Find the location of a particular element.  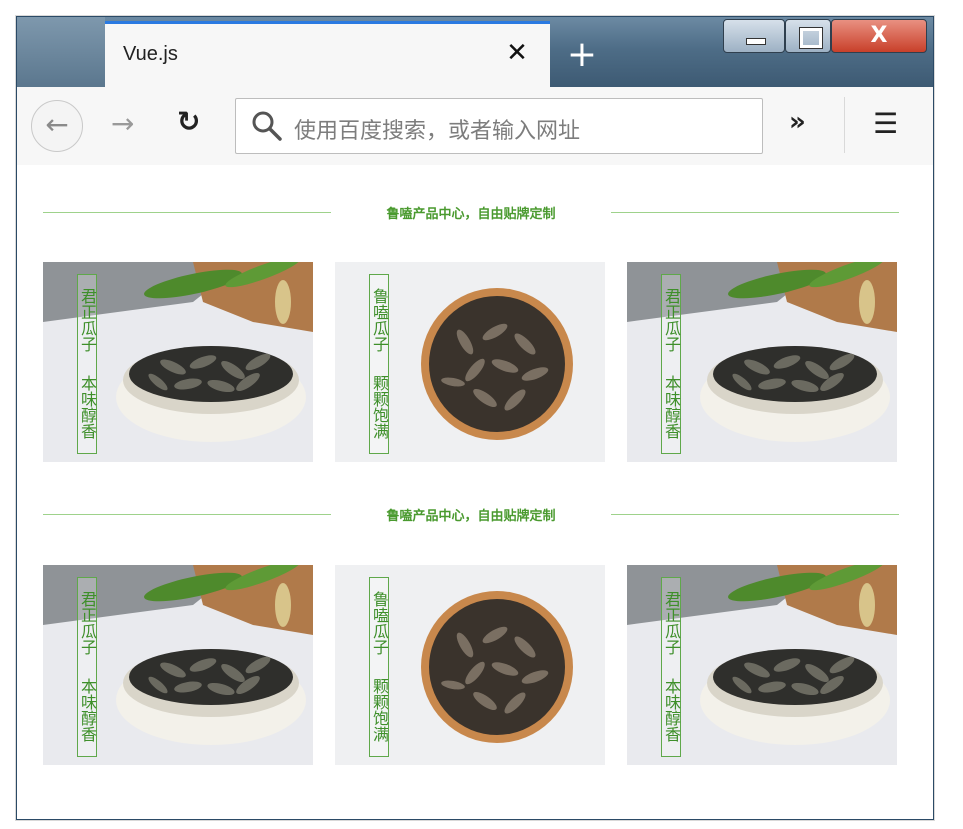

url-bar: 使用百度搜索，或者输入网址 is located at coordinates (499, 126).